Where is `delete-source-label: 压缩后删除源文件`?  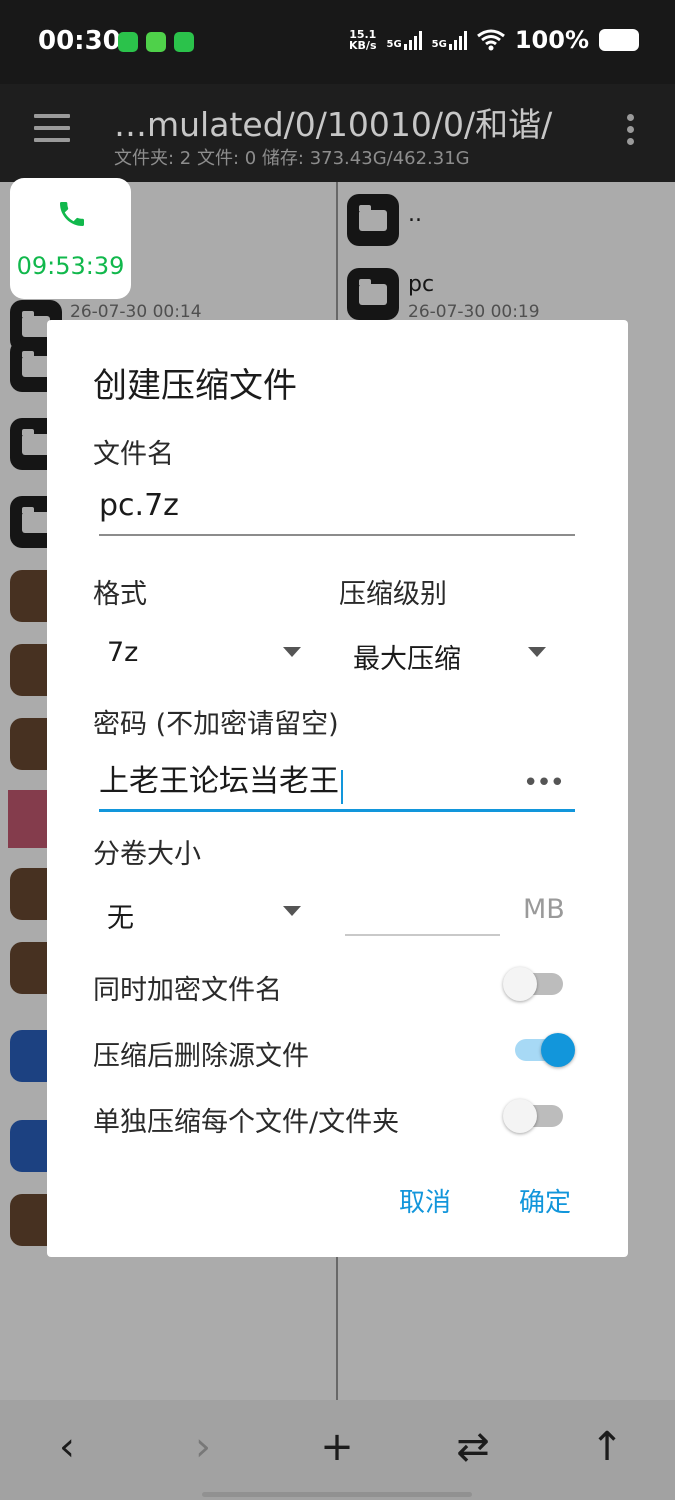 delete-source-label: 压缩后删除源文件 is located at coordinates (201, 1056).